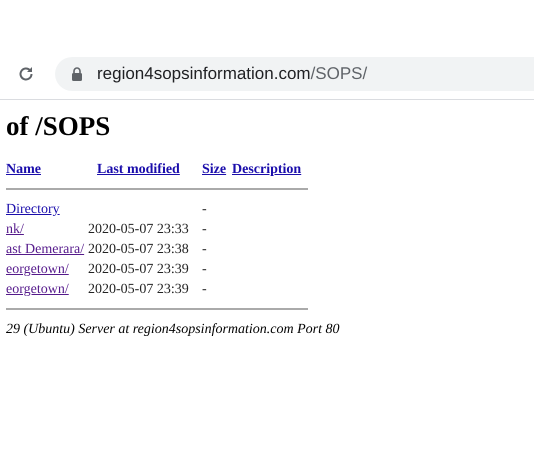 The image size is (534, 462). Describe the element at coordinates (217, 170) in the screenshot. I see `column-header-link: Size` at that location.